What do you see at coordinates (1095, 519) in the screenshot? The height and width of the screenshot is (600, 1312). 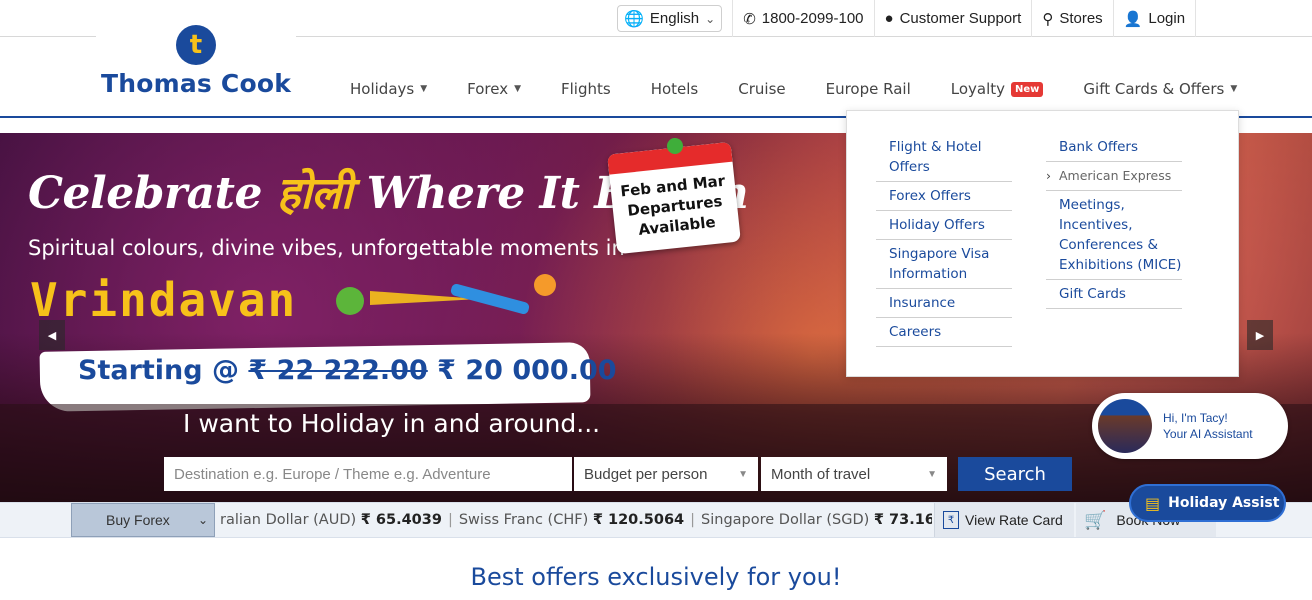 I see `cart-icon: 🛒` at bounding box center [1095, 519].